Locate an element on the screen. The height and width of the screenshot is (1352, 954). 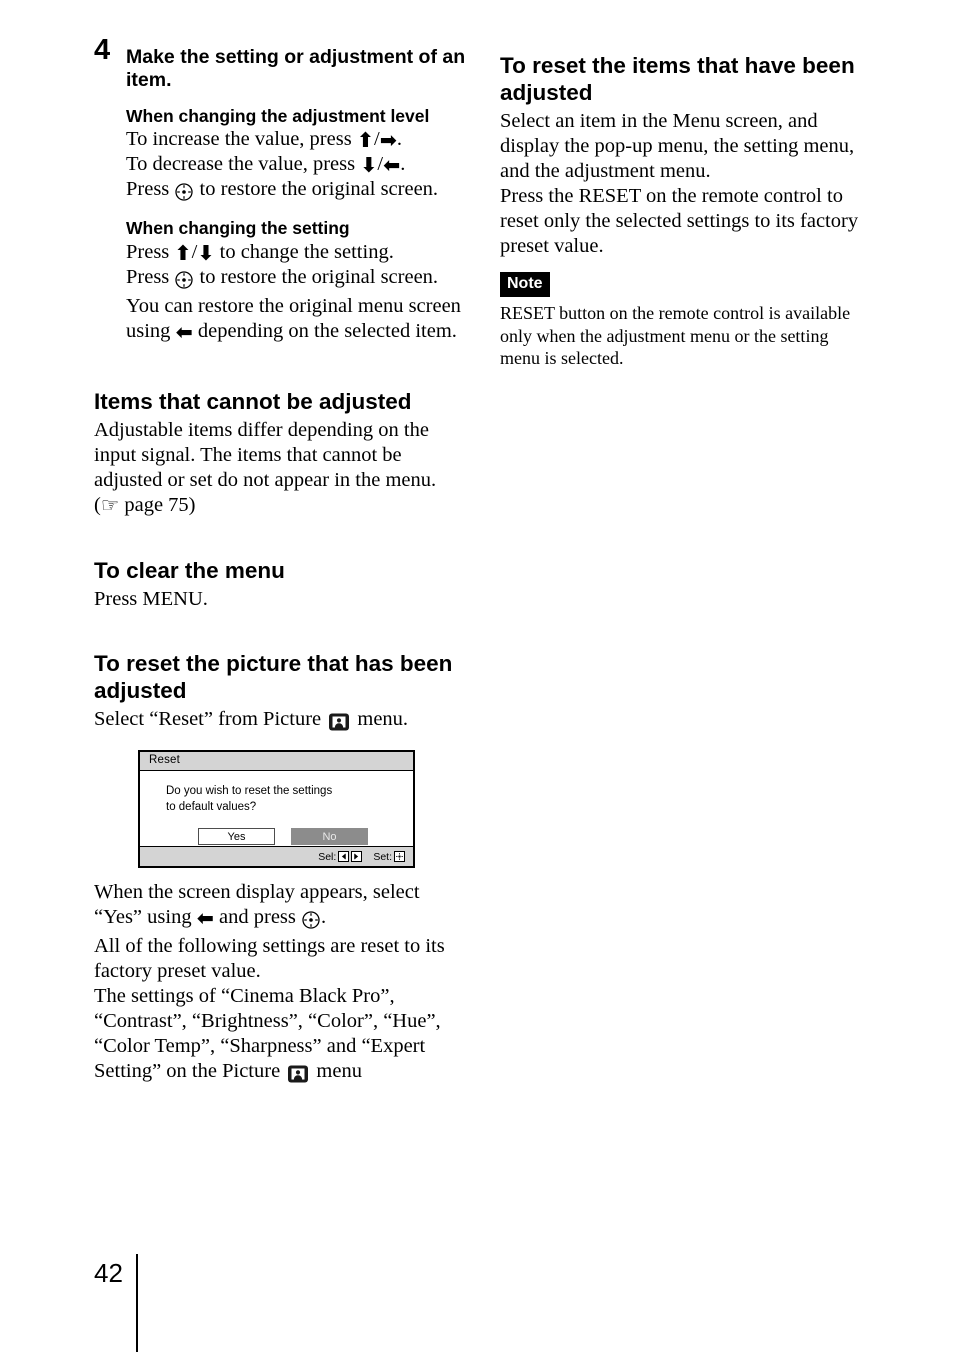
page-number: 42 is located at coordinates (108, 1273).